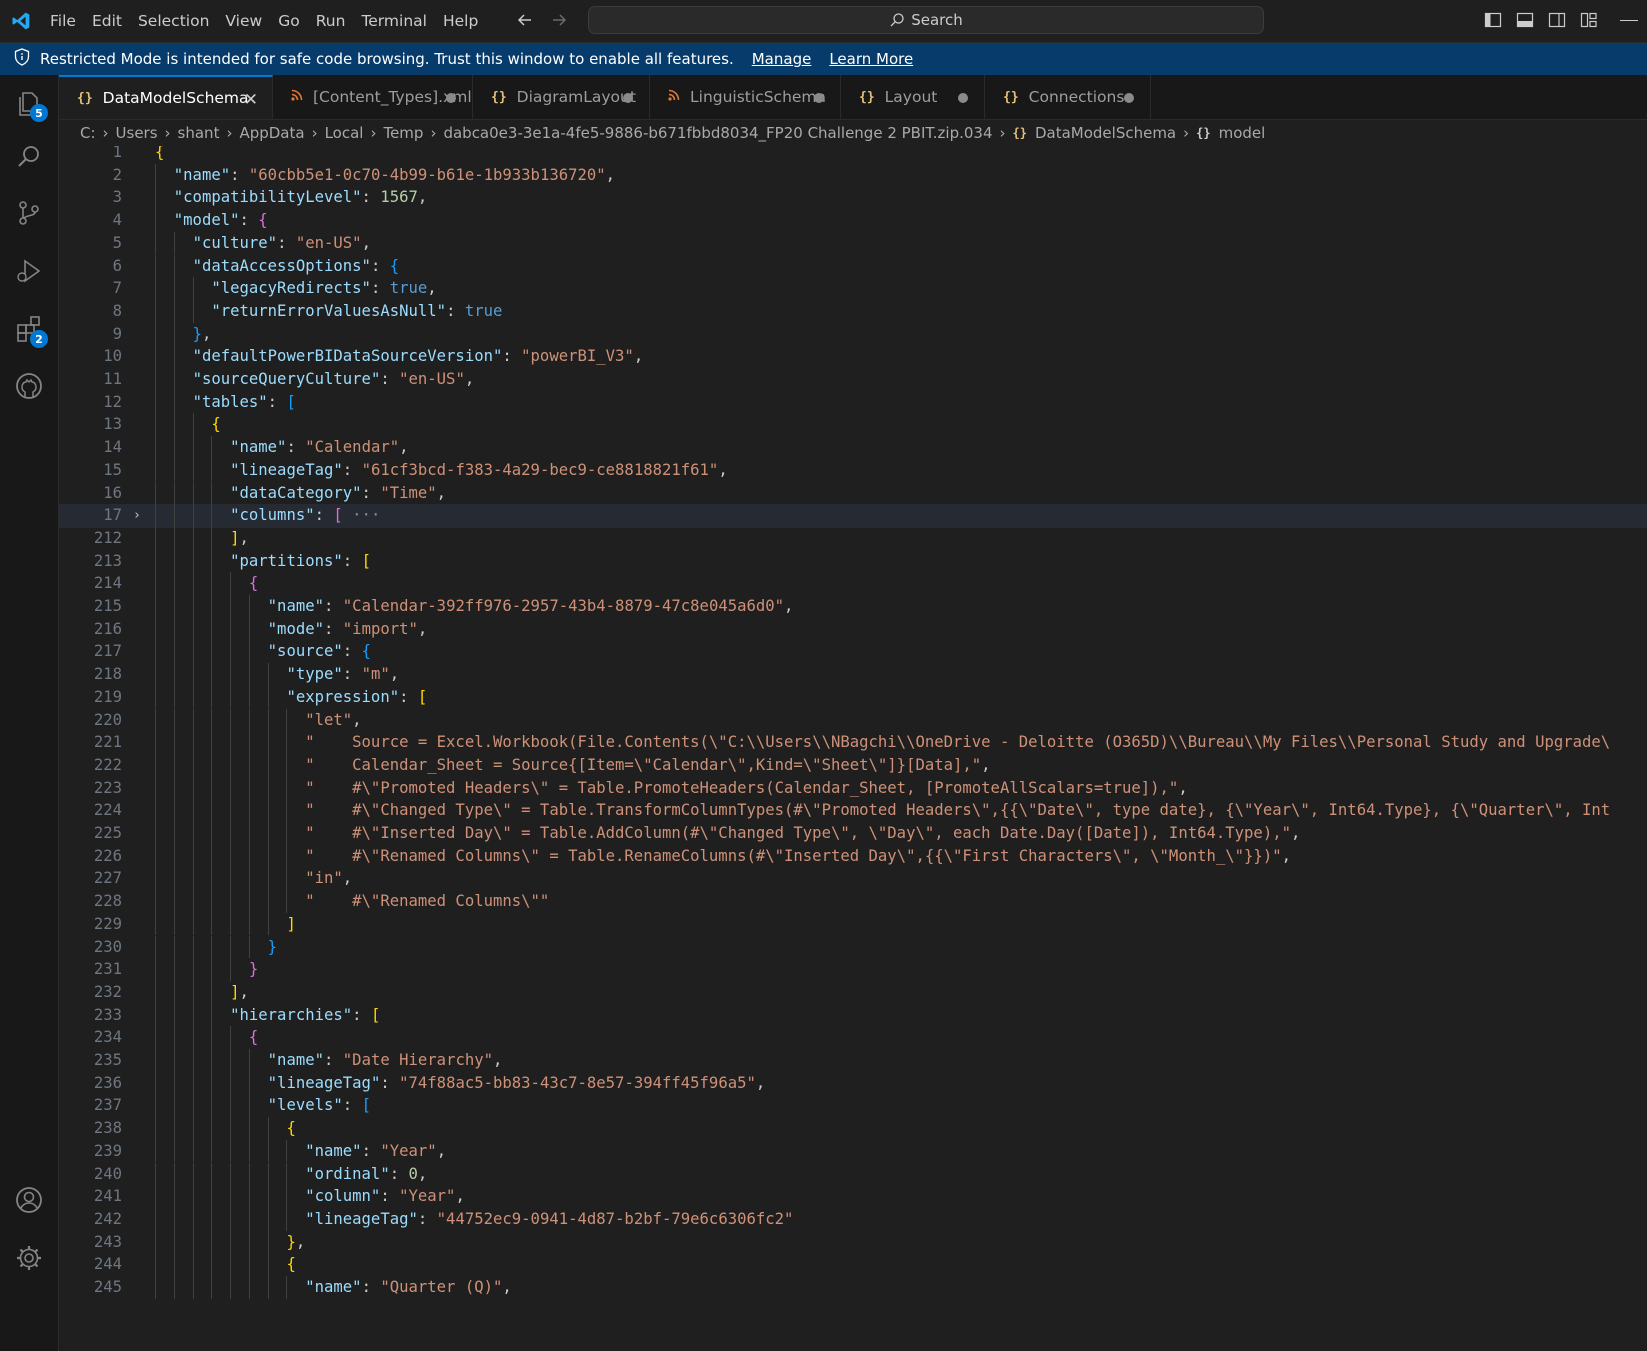 The height and width of the screenshot is (1351, 1647). What do you see at coordinates (853, 1288) in the screenshot?
I see `code-line: 245 "name": "Quarter (Q)",` at bounding box center [853, 1288].